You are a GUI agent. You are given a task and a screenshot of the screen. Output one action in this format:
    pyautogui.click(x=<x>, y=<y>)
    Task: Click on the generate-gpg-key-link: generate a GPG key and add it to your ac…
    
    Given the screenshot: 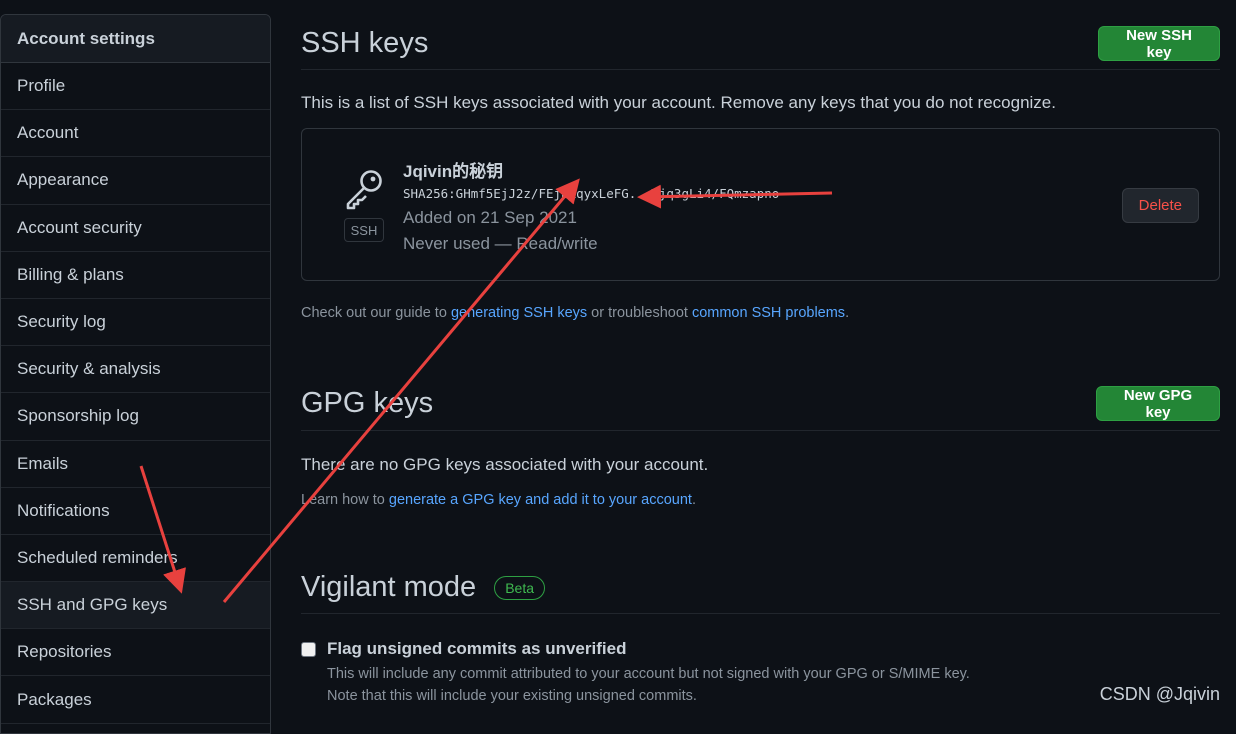 What is the action you would take?
    pyautogui.click(x=540, y=500)
    